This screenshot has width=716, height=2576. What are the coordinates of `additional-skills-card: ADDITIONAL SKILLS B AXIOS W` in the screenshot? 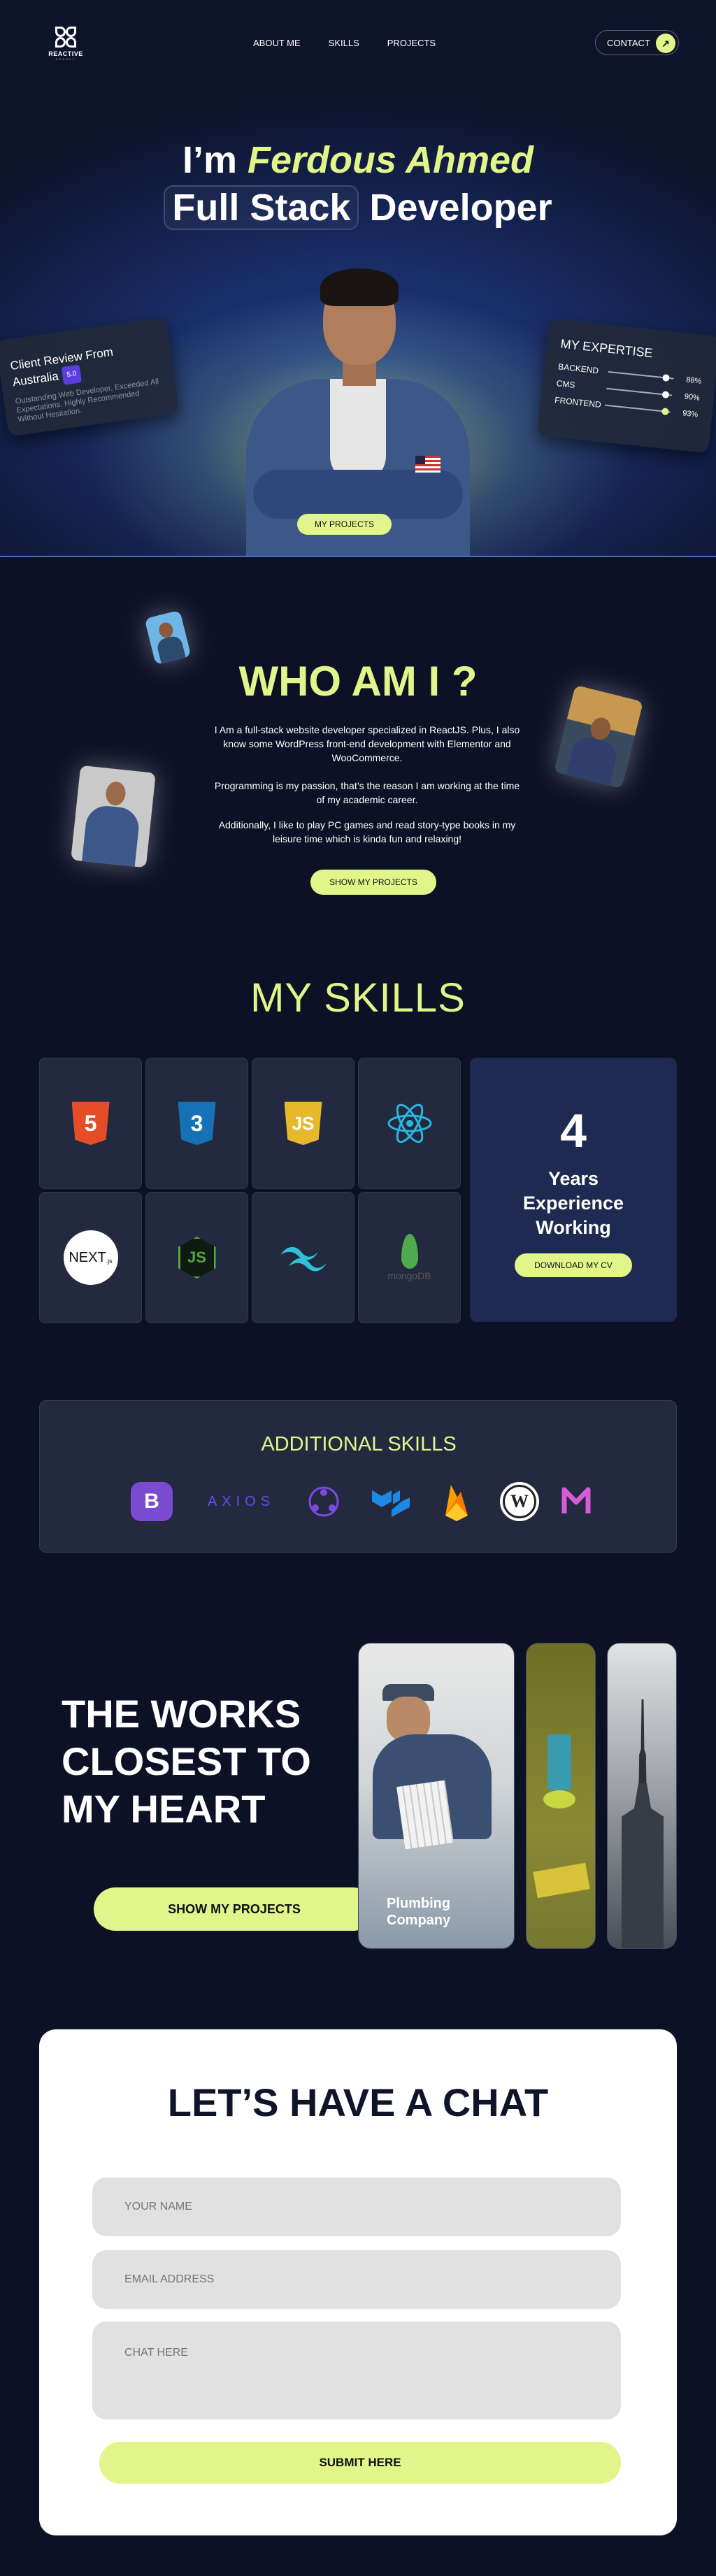 It's located at (358, 1476).